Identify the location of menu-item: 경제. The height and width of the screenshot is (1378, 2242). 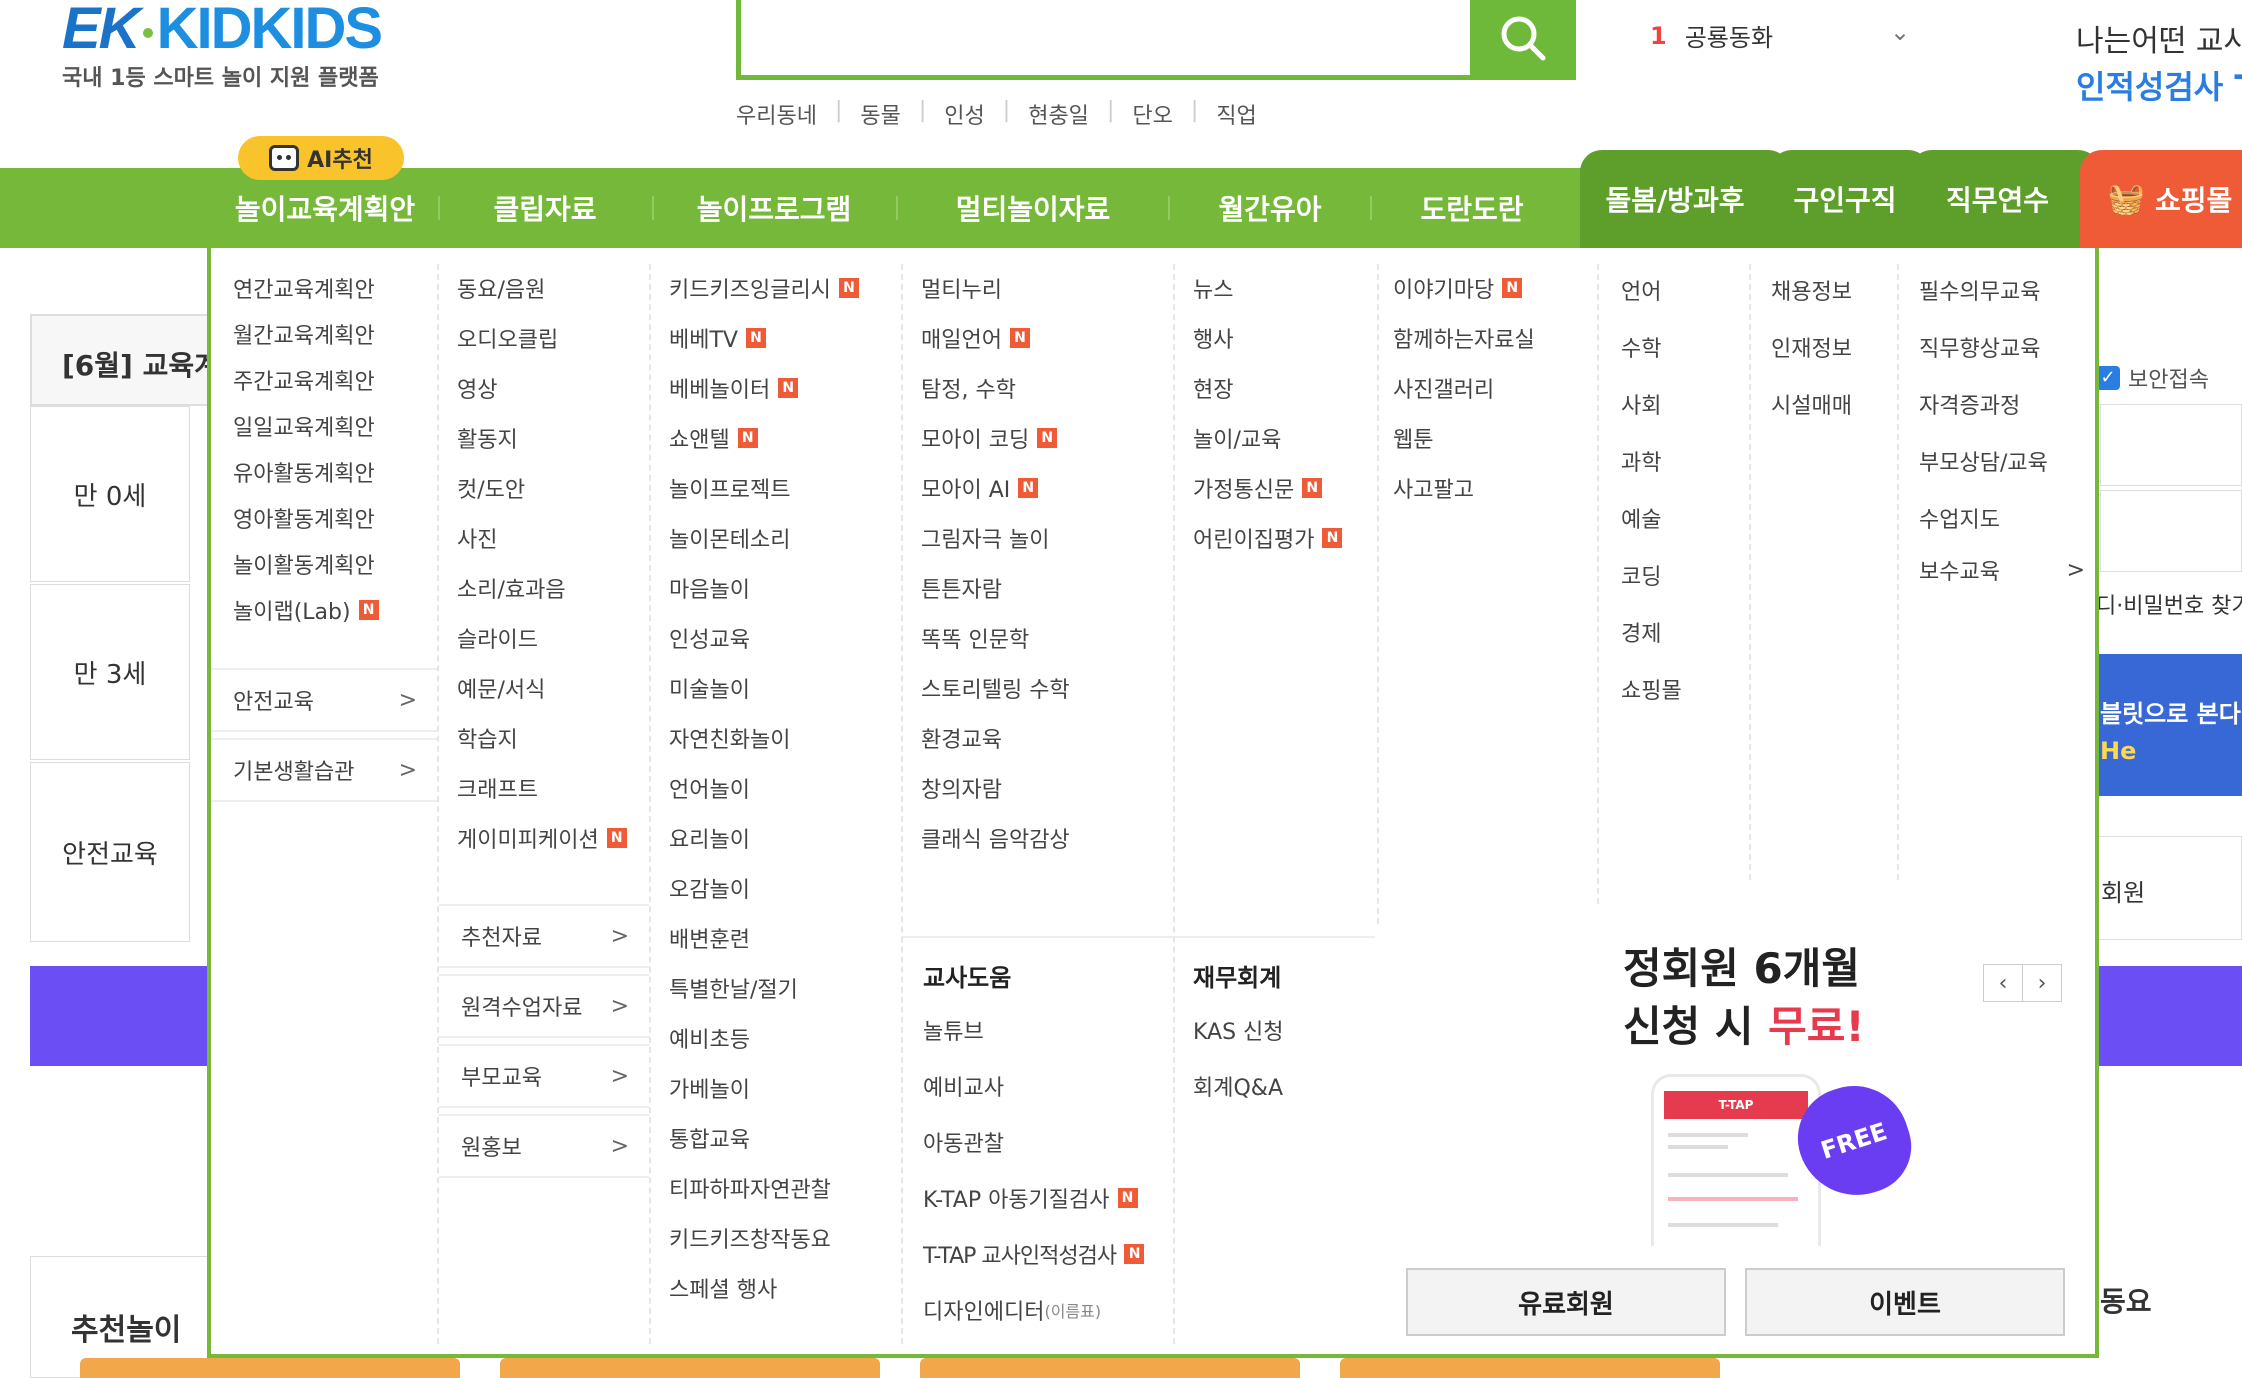
(1641, 632).